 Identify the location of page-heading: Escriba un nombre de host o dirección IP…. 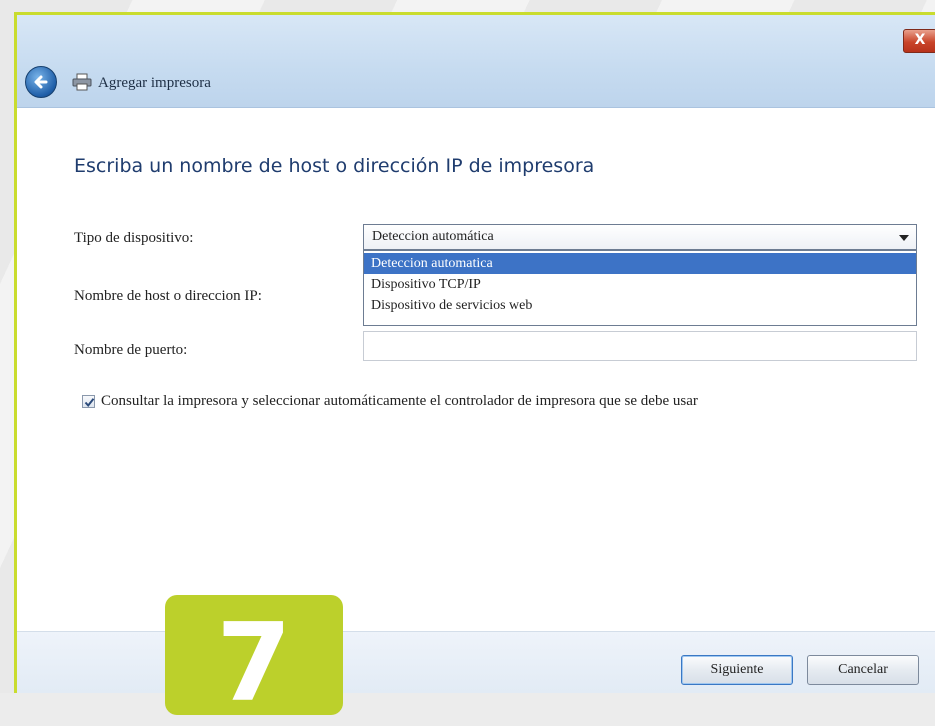
(334, 166).